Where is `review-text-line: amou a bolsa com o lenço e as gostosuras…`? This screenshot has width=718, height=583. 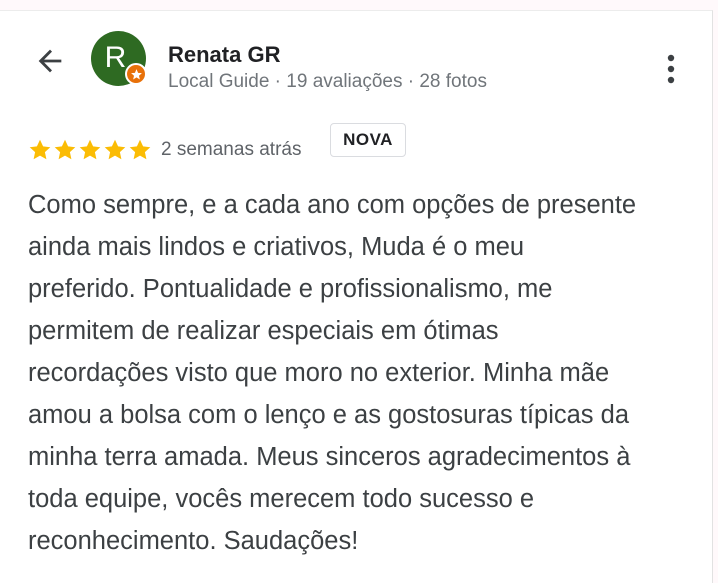 review-text-line: amou a bolsa com o lenço e as gostosuras… is located at coordinates (329, 415).